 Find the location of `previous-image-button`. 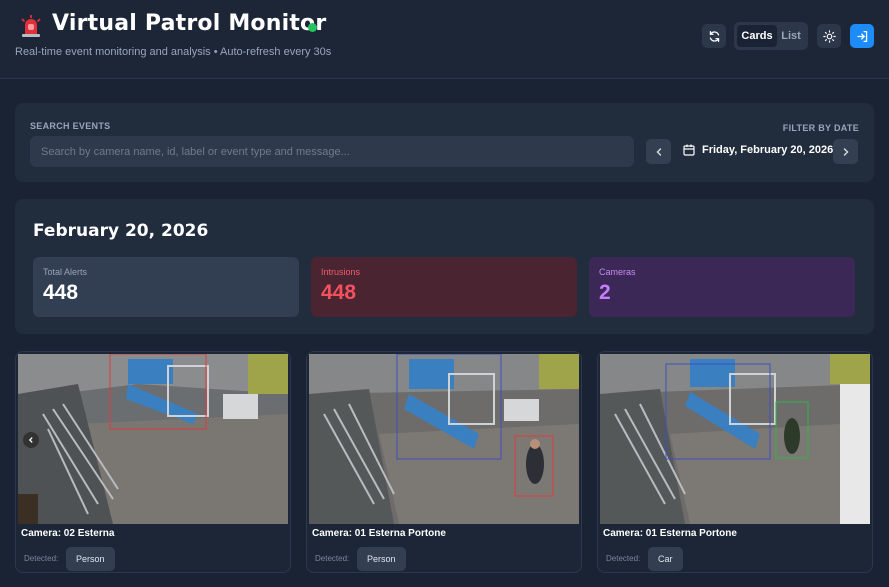

previous-image-button is located at coordinates (31, 440).